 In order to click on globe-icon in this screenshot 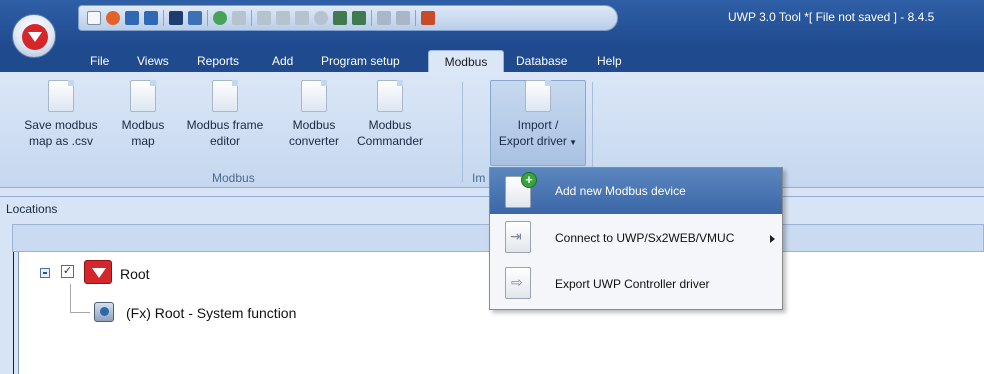, I will do `click(321, 18)`.